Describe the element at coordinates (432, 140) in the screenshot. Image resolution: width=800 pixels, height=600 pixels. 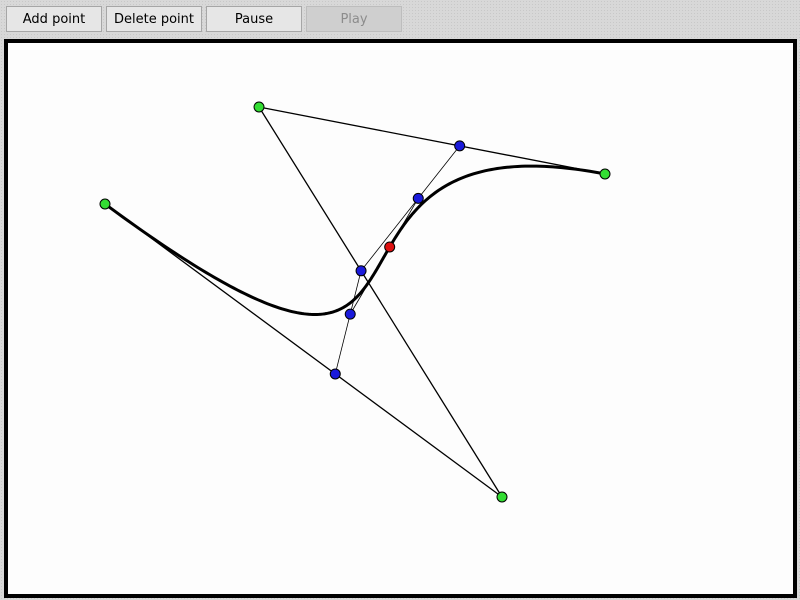
I see `control-polygon-segment` at that location.